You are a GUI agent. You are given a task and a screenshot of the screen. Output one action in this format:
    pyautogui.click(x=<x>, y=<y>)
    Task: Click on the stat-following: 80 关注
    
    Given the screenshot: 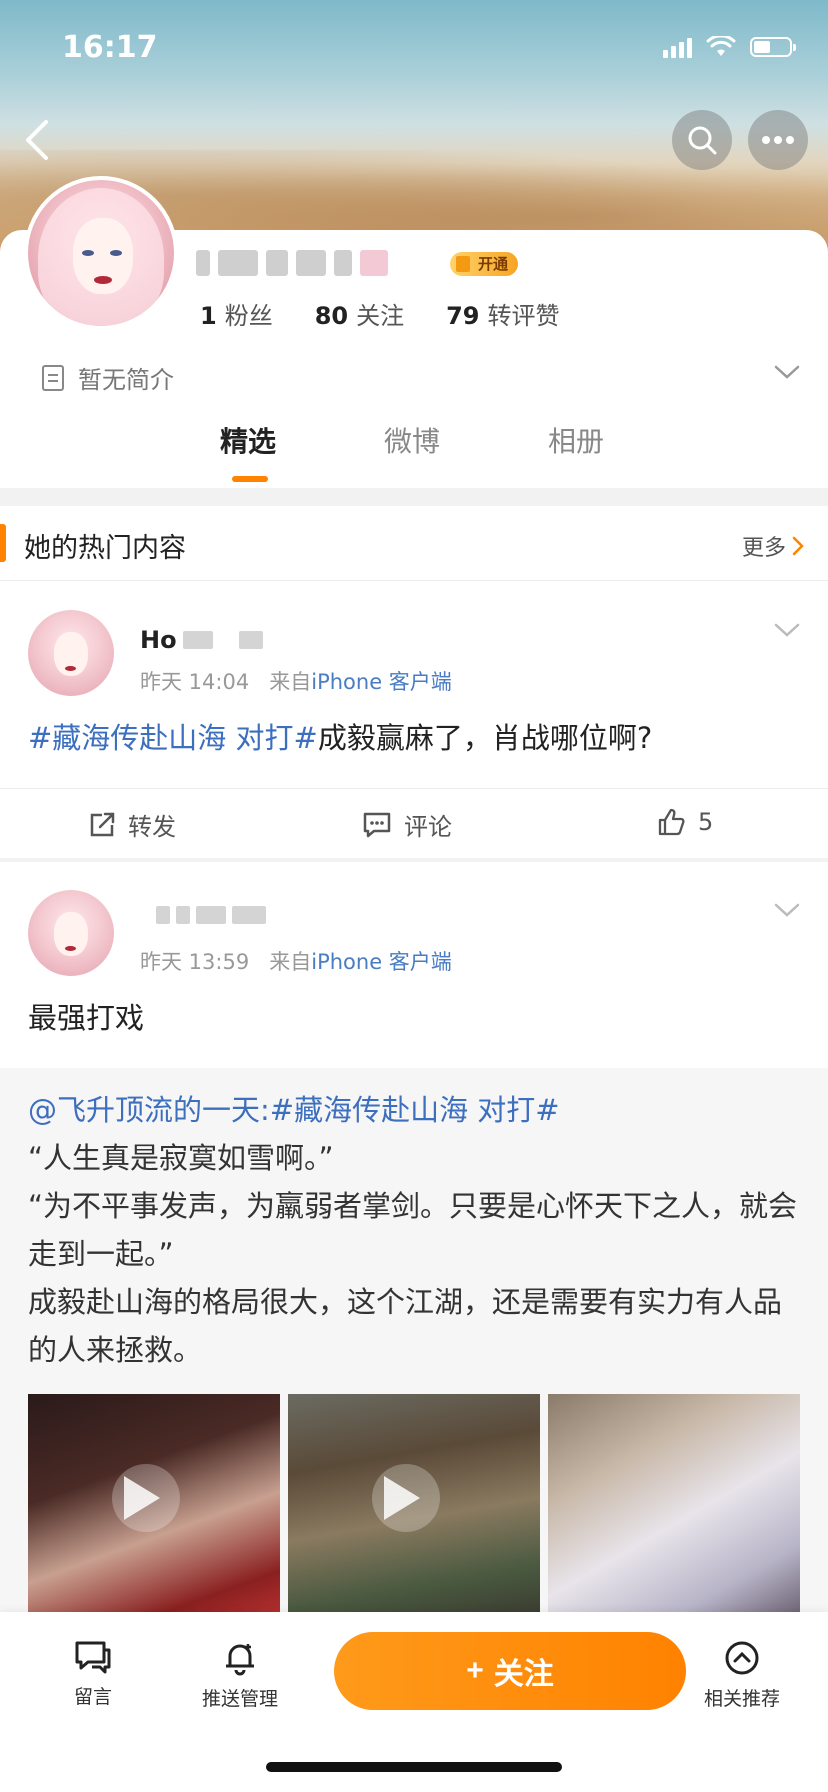 What is the action you would take?
    pyautogui.click(x=359, y=313)
    